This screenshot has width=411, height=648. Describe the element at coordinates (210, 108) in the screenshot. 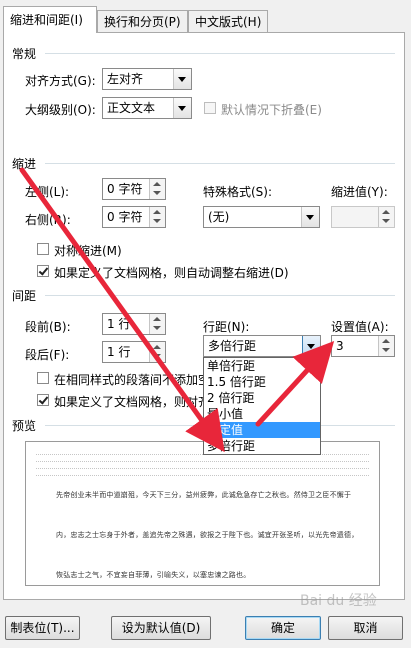

I see `collapse-checkbox` at that location.